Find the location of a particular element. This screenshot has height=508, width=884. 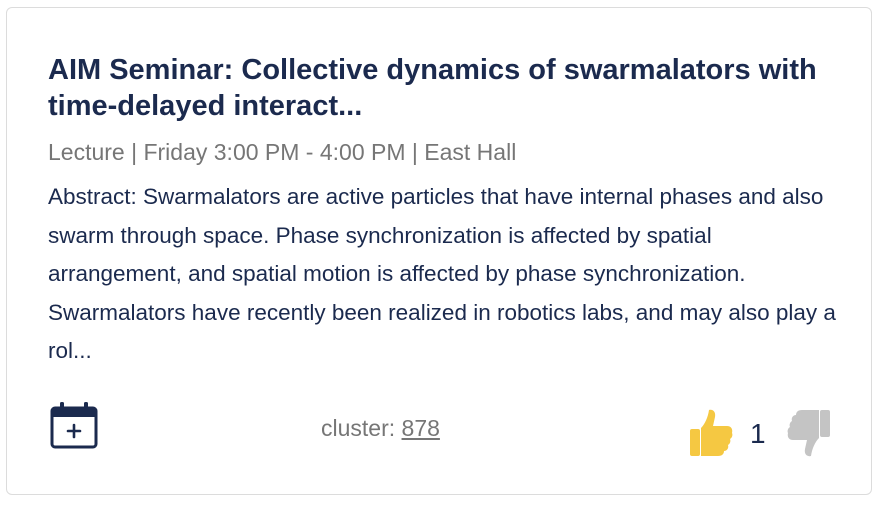

calendar-add-icon is located at coordinates (74, 425).